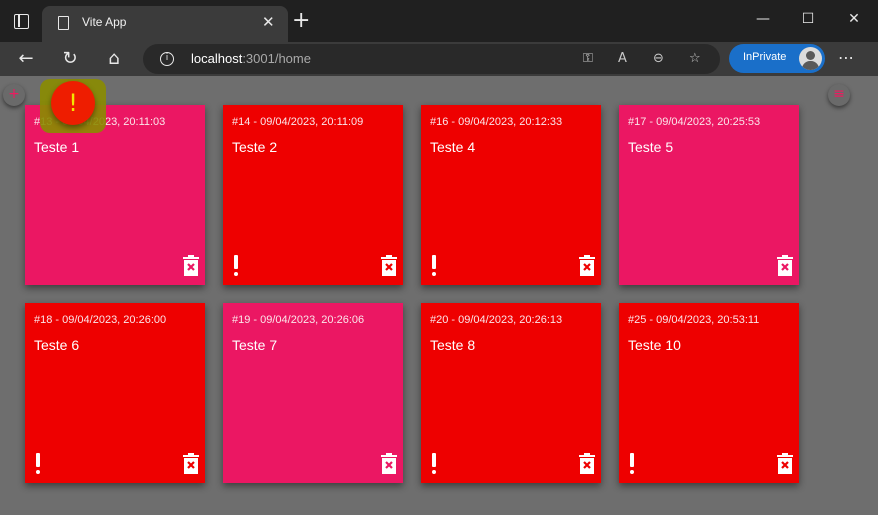  What do you see at coordinates (709, 195) in the screenshot?
I see `note-card: #17 - 09/04/2023, 20:25:53 Teste 5` at bounding box center [709, 195].